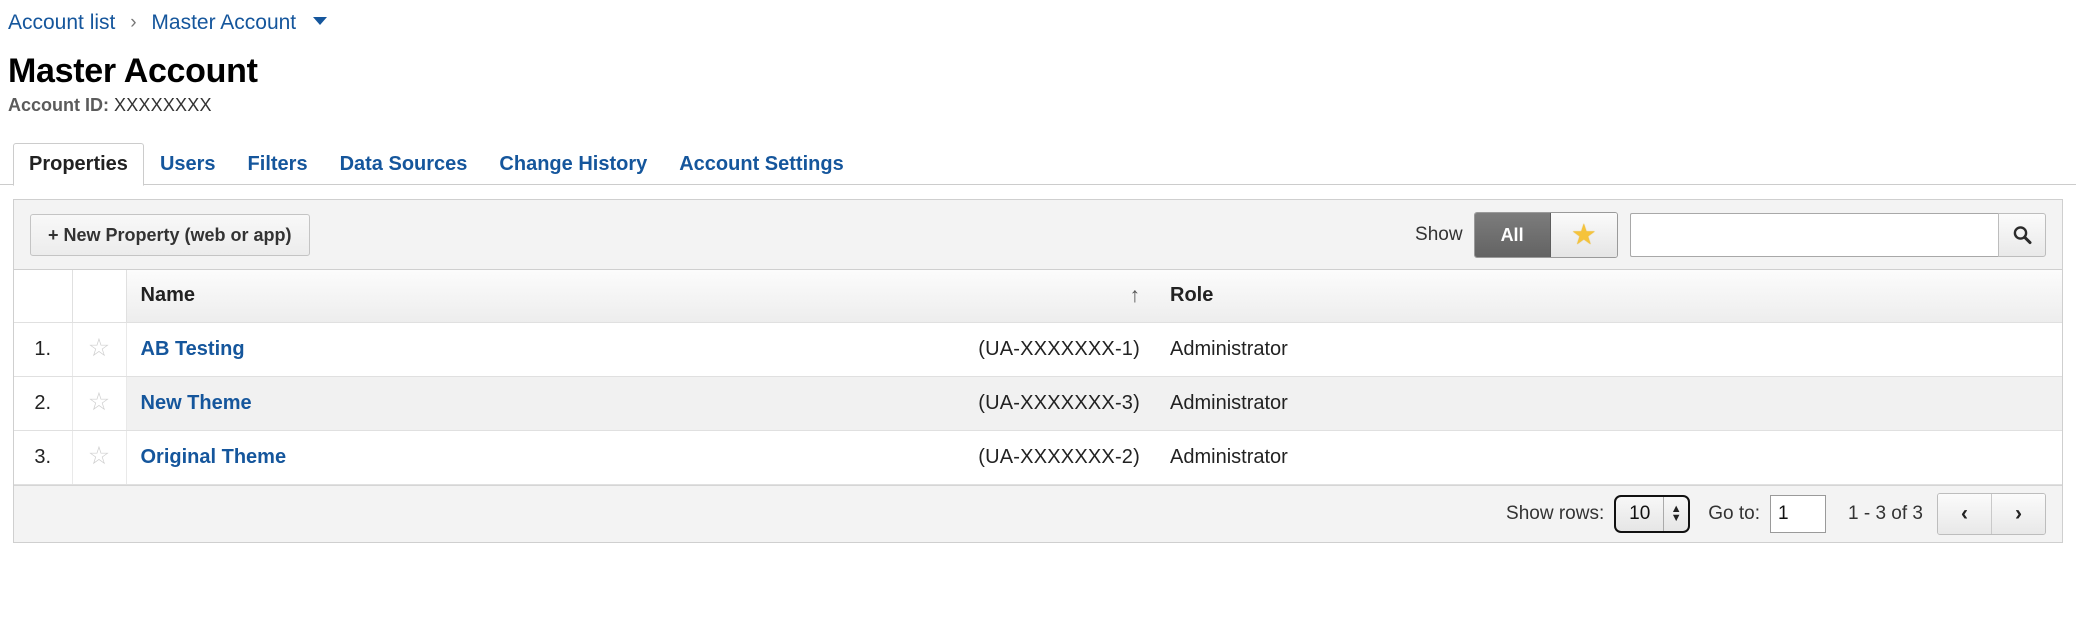 The height and width of the screenshot is (642, 2076). What do you see at coordinates (196, 403) in the screenshot?
I see `property-link: New Theme` at bounding box center [196, 403].